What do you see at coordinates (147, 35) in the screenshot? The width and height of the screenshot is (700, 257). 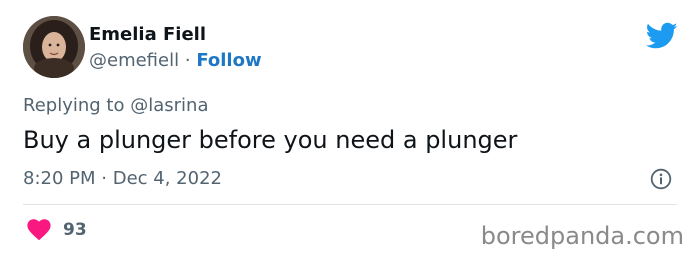 I see `display-name: Emelia Fiell` at bounding box center [147, 35].